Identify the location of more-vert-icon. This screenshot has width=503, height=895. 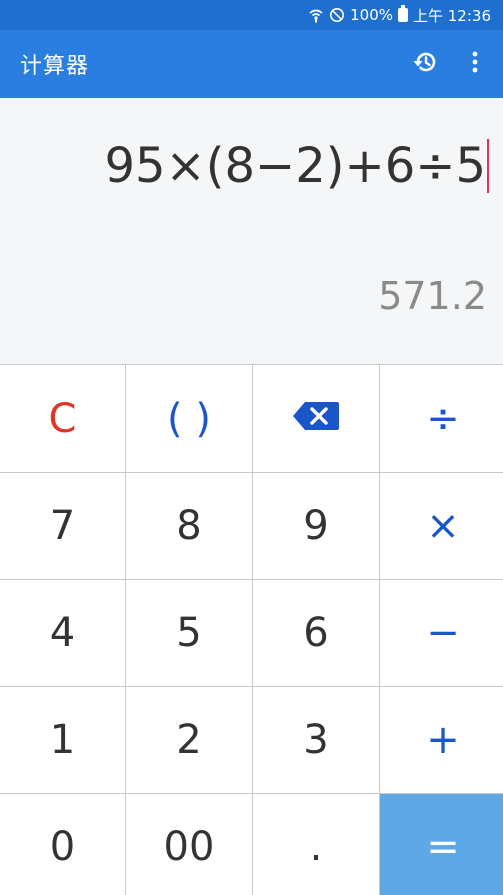
(475, 64).